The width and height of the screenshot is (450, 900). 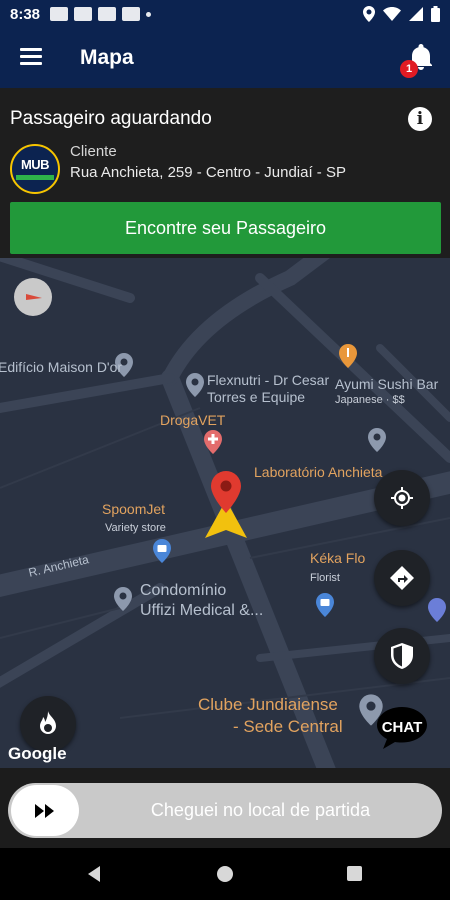 What do you see at coordinates (268, 704) in the screenshot?
I see `poi-clube: Clube Jundiaiense` at bounding box center [268, 704].